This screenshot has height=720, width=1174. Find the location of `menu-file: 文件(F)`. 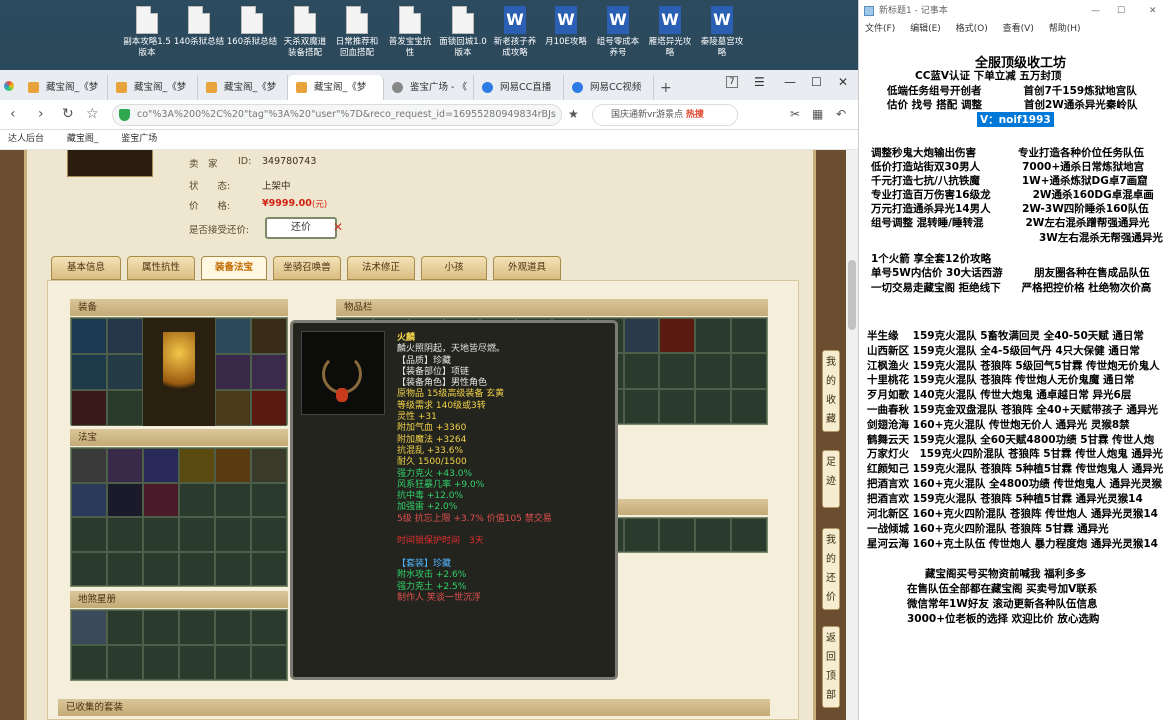

menu-file: 文件(F) is located at coordinates (880, 29).